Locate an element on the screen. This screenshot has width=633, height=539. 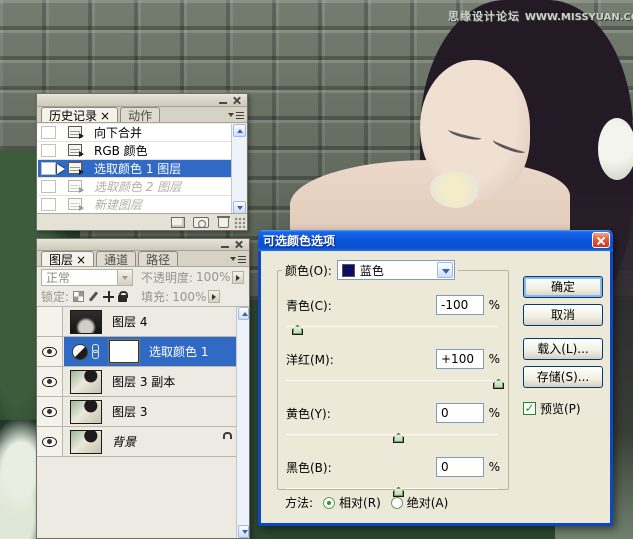
tab-paths: 路径 is located at coordinates (158, 259).